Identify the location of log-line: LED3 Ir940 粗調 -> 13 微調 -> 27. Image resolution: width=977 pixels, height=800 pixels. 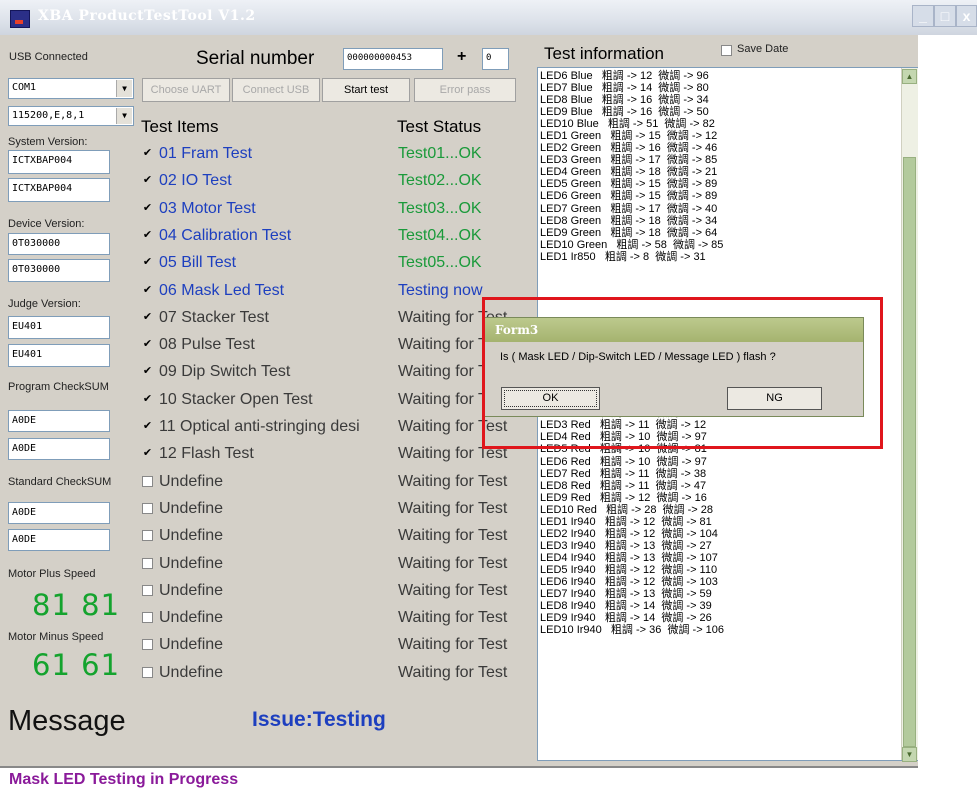
(626, 545).